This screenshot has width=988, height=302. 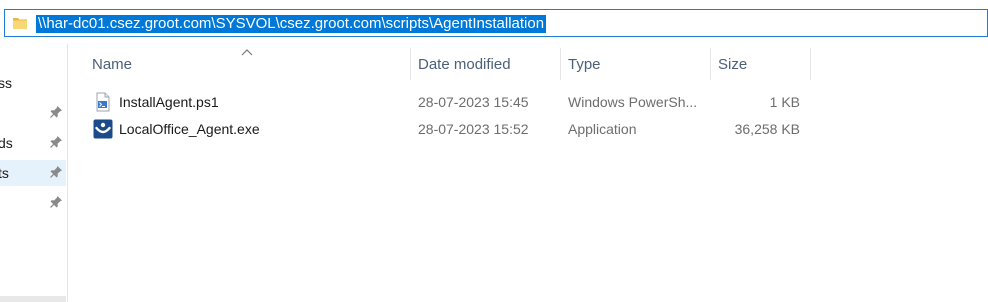 I want to click on column-header-size: Size, so click(x=761, y=65).